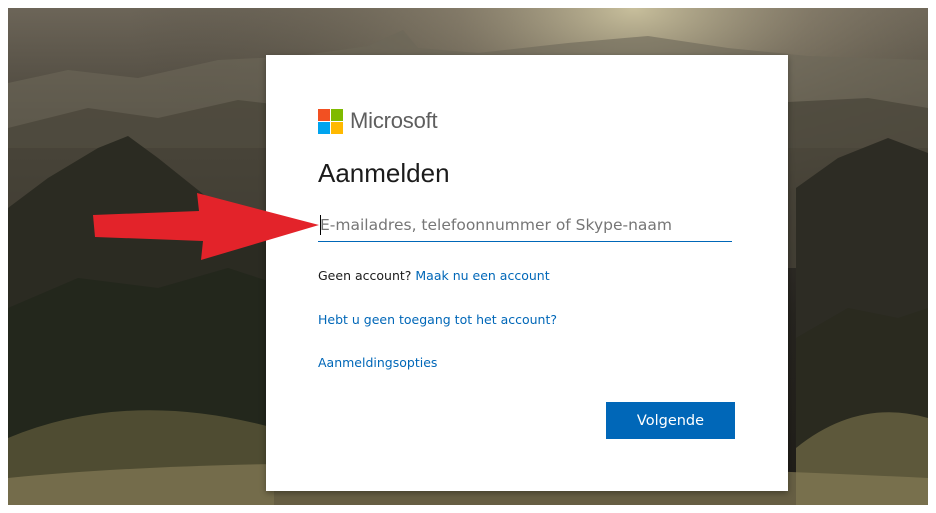 This screenshot has width=936, height=513. I want to click on microsoft-logo-icon, so click(330, 121).